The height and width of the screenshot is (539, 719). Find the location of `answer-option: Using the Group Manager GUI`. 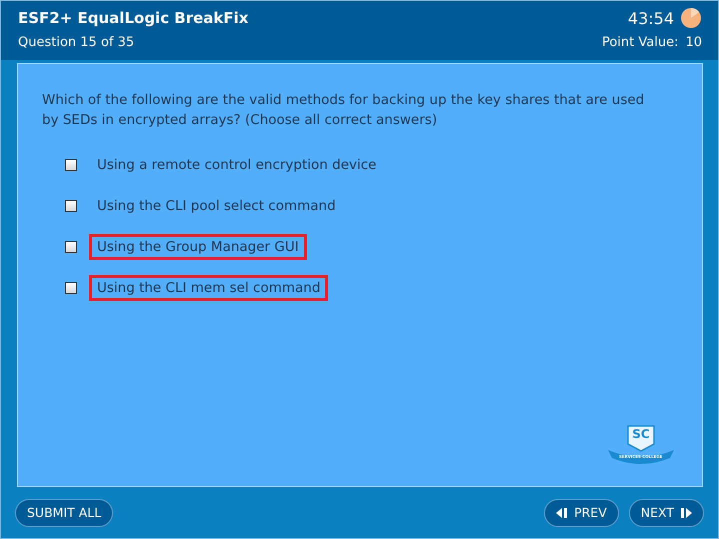

answer-option: Using the Group Manager GUI is located at coordinates (198, 247).